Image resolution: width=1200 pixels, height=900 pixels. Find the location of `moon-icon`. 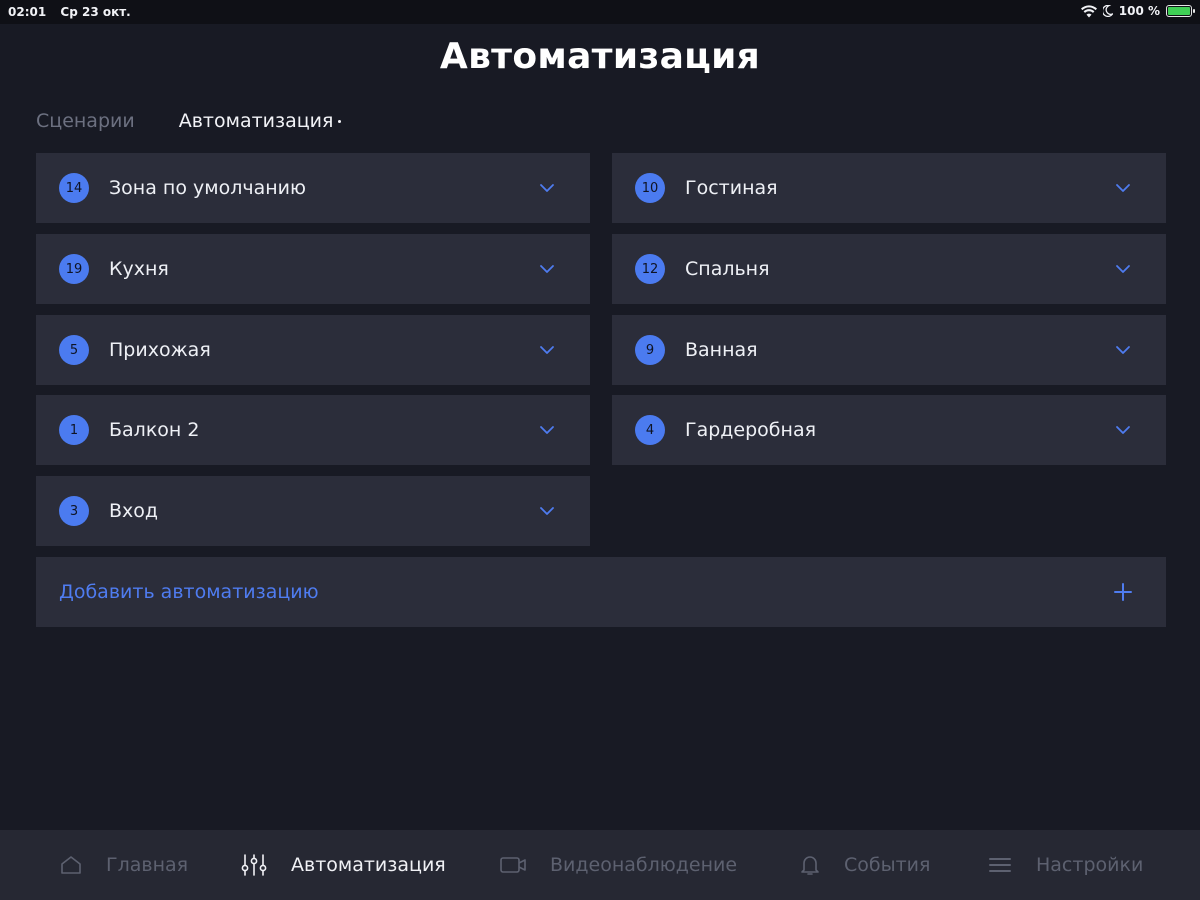

moon-icon is located at coordinates (1107, 11).